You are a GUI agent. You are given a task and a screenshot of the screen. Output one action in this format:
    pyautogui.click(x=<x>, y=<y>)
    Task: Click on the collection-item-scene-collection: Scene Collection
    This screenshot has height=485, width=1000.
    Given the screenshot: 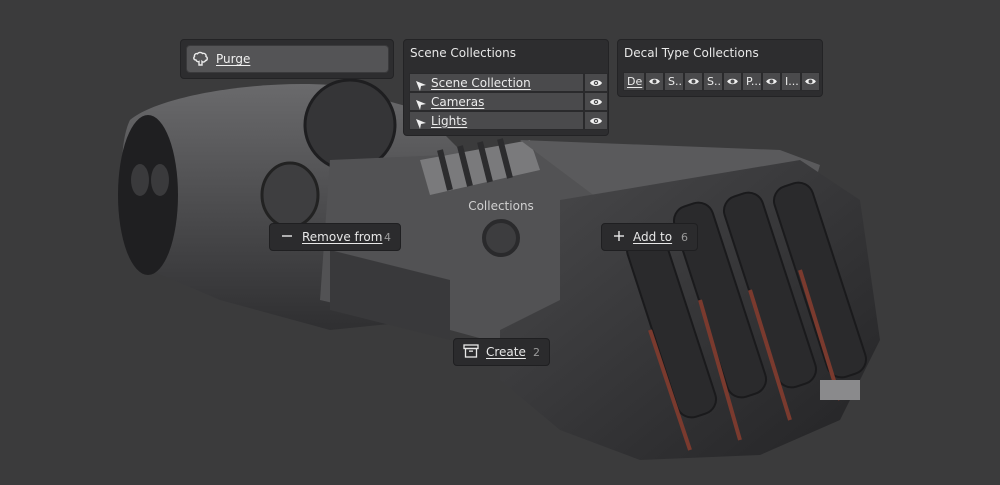 What is the action you would take?
    pyautogui.click(x=496, y=82)
    